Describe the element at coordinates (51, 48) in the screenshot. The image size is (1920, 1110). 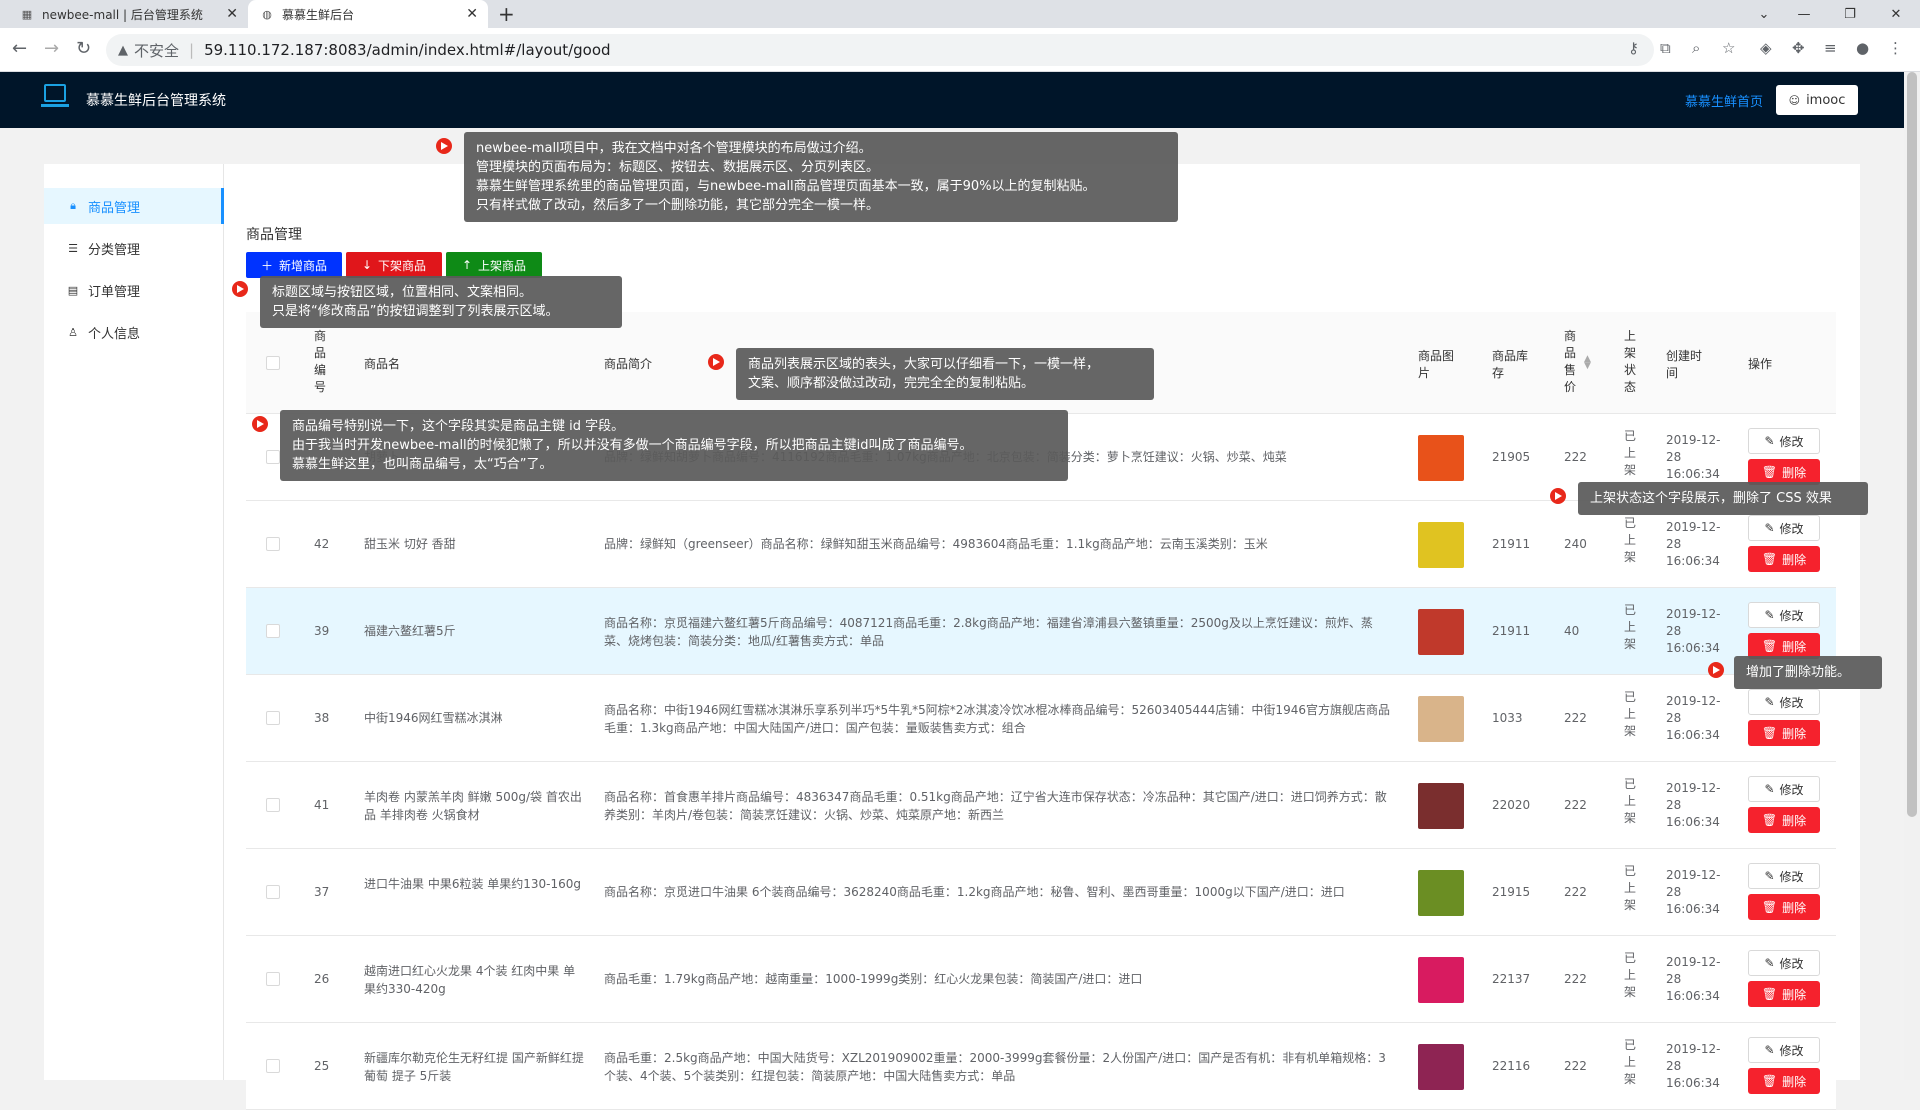
I see `forward-icon: →` at that location.